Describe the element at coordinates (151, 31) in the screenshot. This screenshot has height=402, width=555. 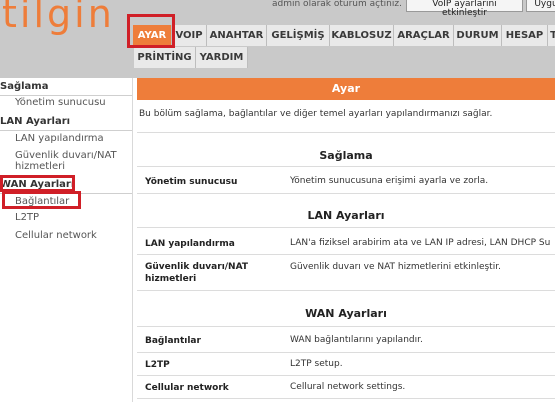
I see `ayar-tab-highlight` at that location.